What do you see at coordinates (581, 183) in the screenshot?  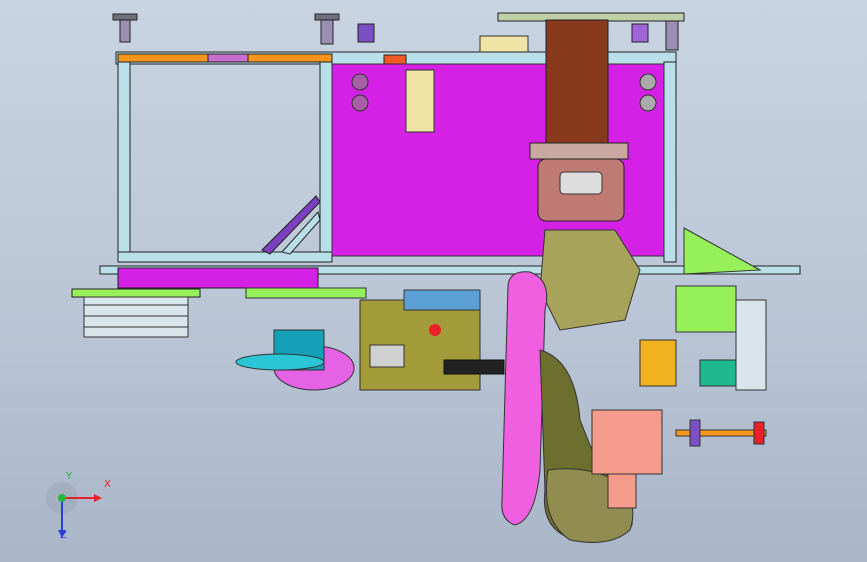 I see `motor-label` at bounding box center [581, 183].